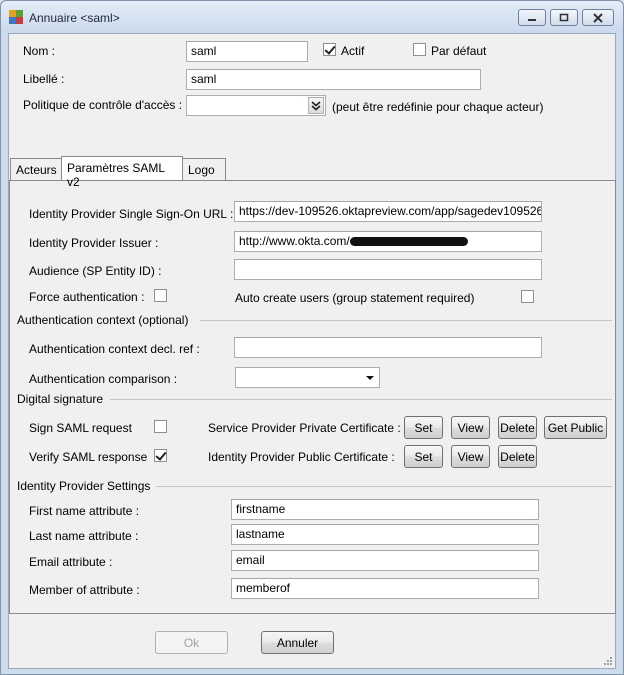  Describe the element at coordinates (88, 457) in the screenshot. I see `verify-response-label: Verify SAML response` at that location.